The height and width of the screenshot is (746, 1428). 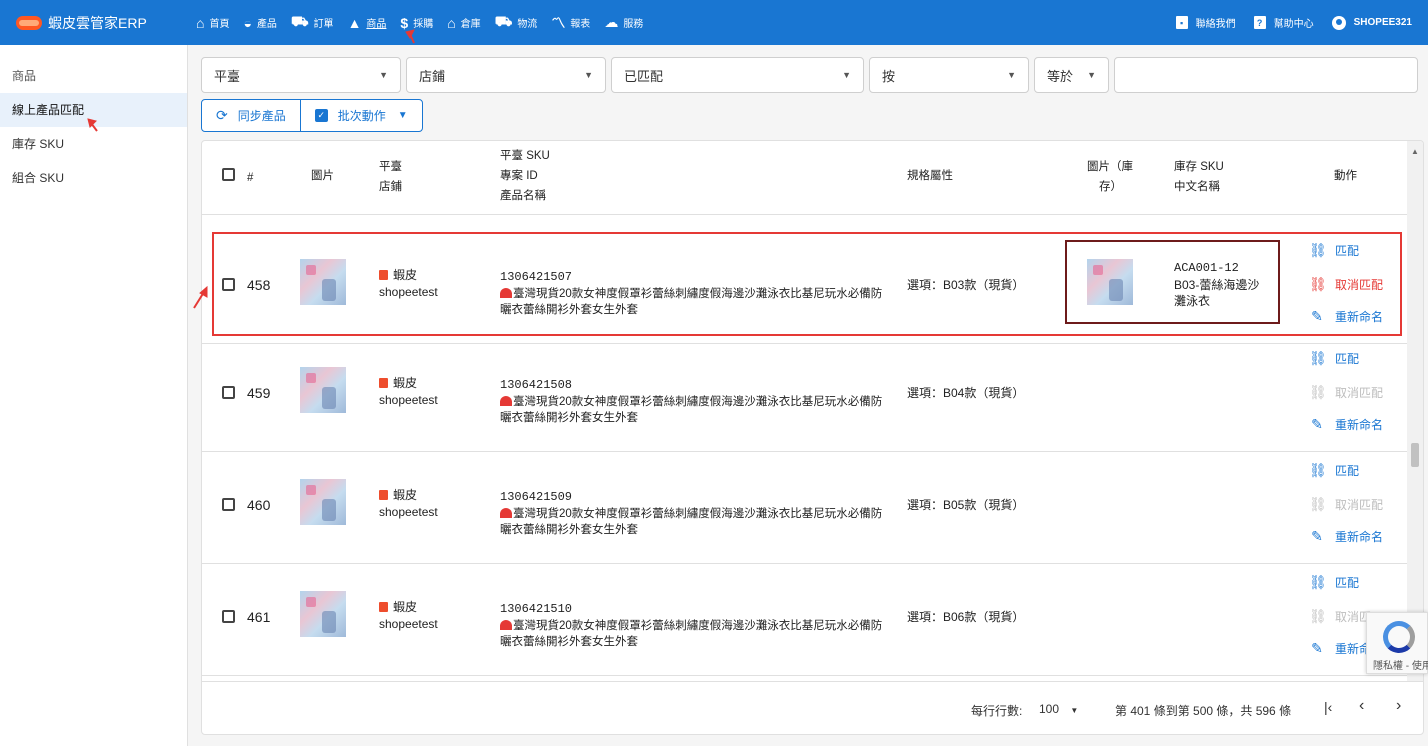 I want to click on scroll-up-icon: ▲, so click(x=1415, y=151).